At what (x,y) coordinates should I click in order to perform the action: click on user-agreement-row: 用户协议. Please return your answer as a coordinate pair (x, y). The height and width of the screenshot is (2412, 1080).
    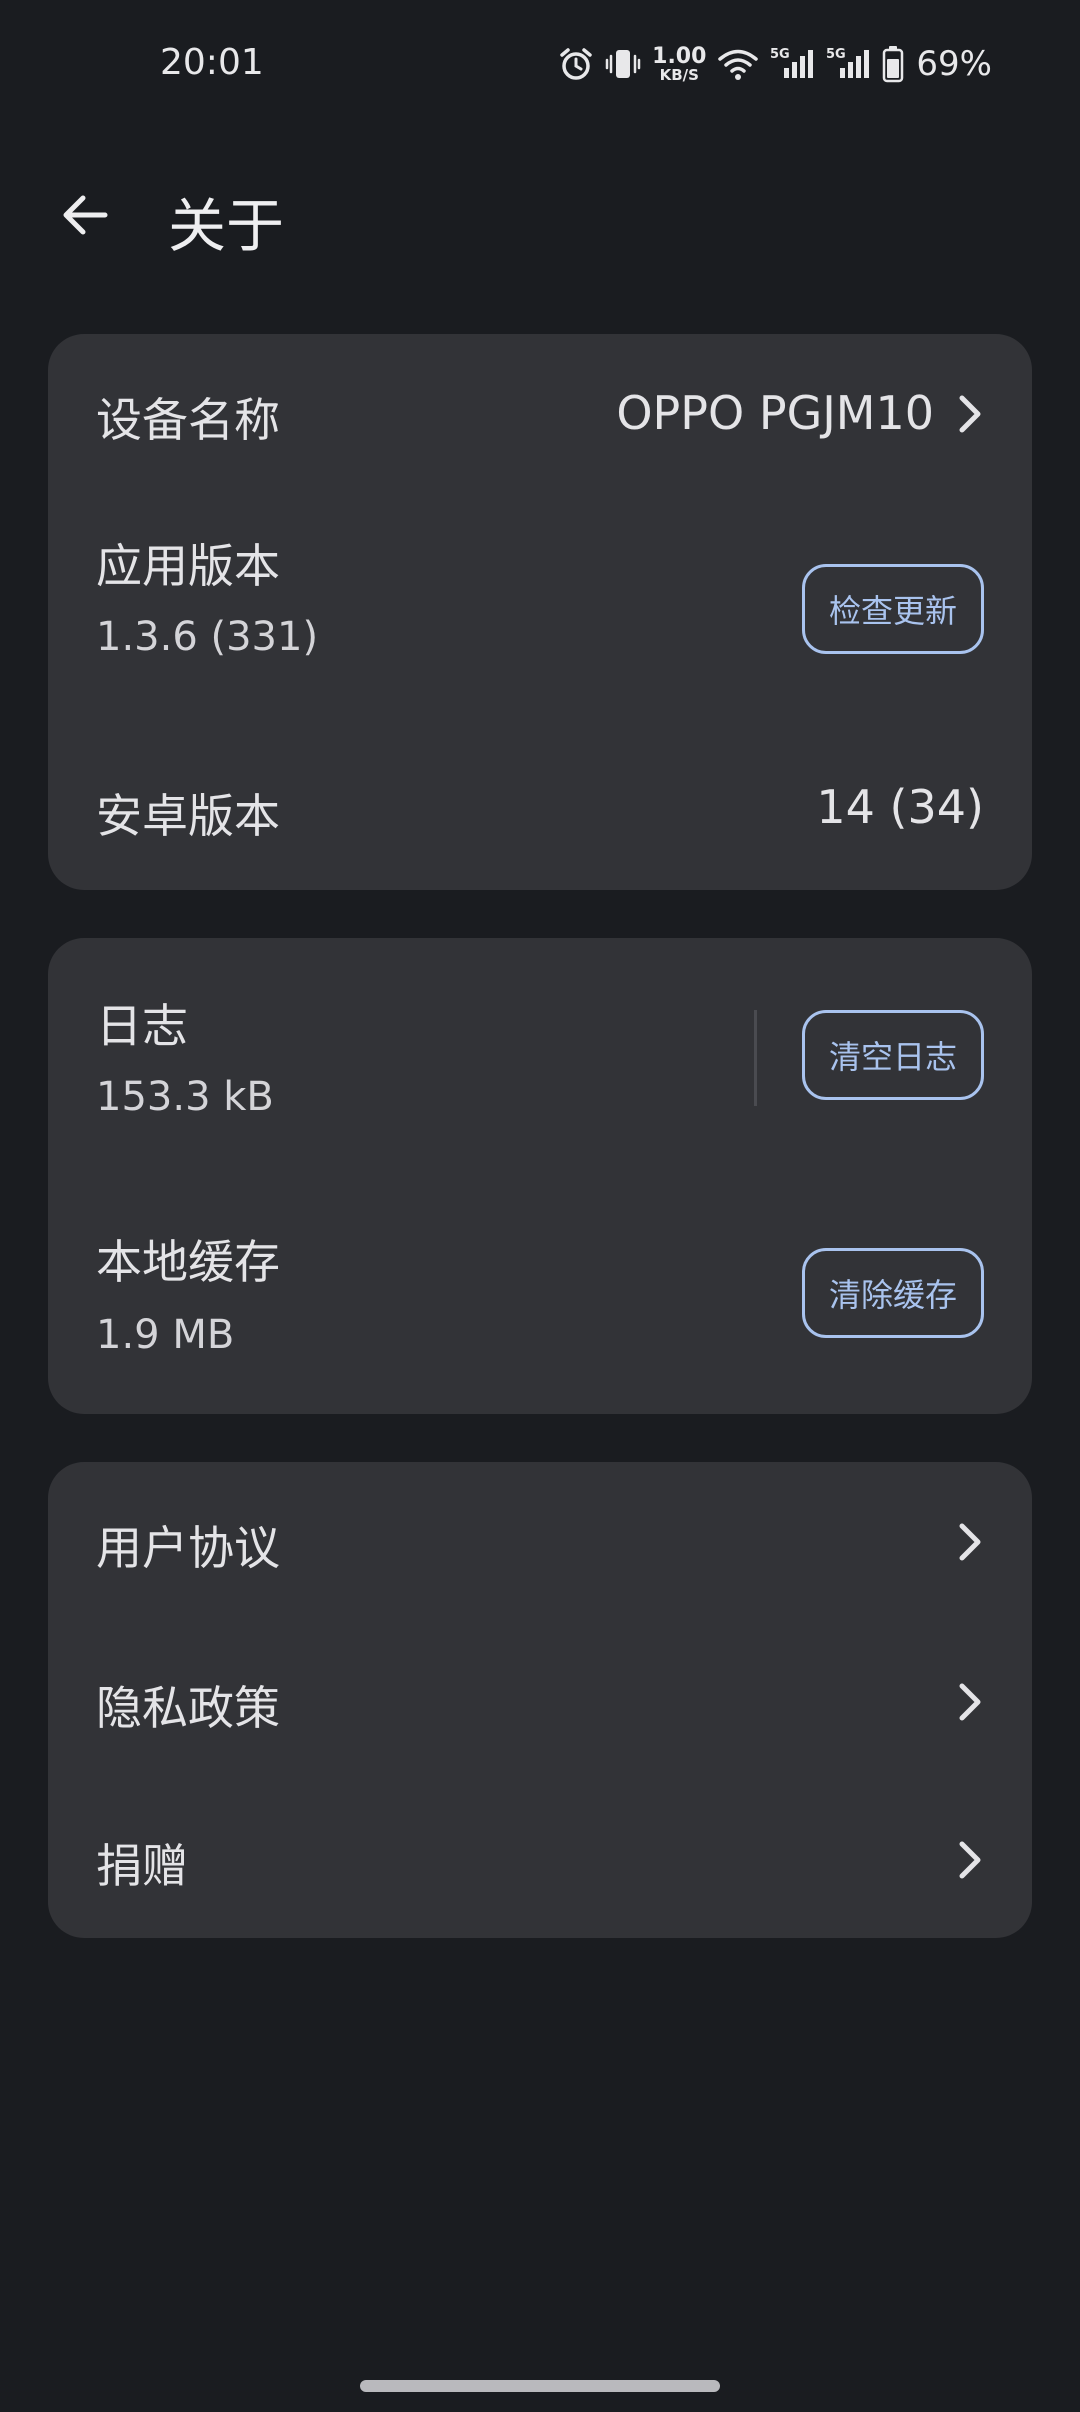
    Looking at the image, I should click on (540, 1542).